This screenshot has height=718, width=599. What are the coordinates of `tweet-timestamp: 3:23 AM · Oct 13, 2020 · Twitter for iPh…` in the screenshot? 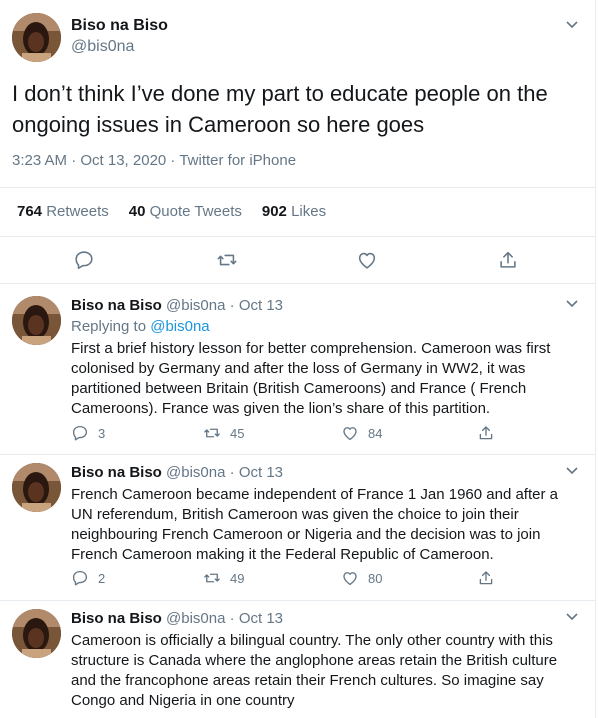 It's located at (154, 160).